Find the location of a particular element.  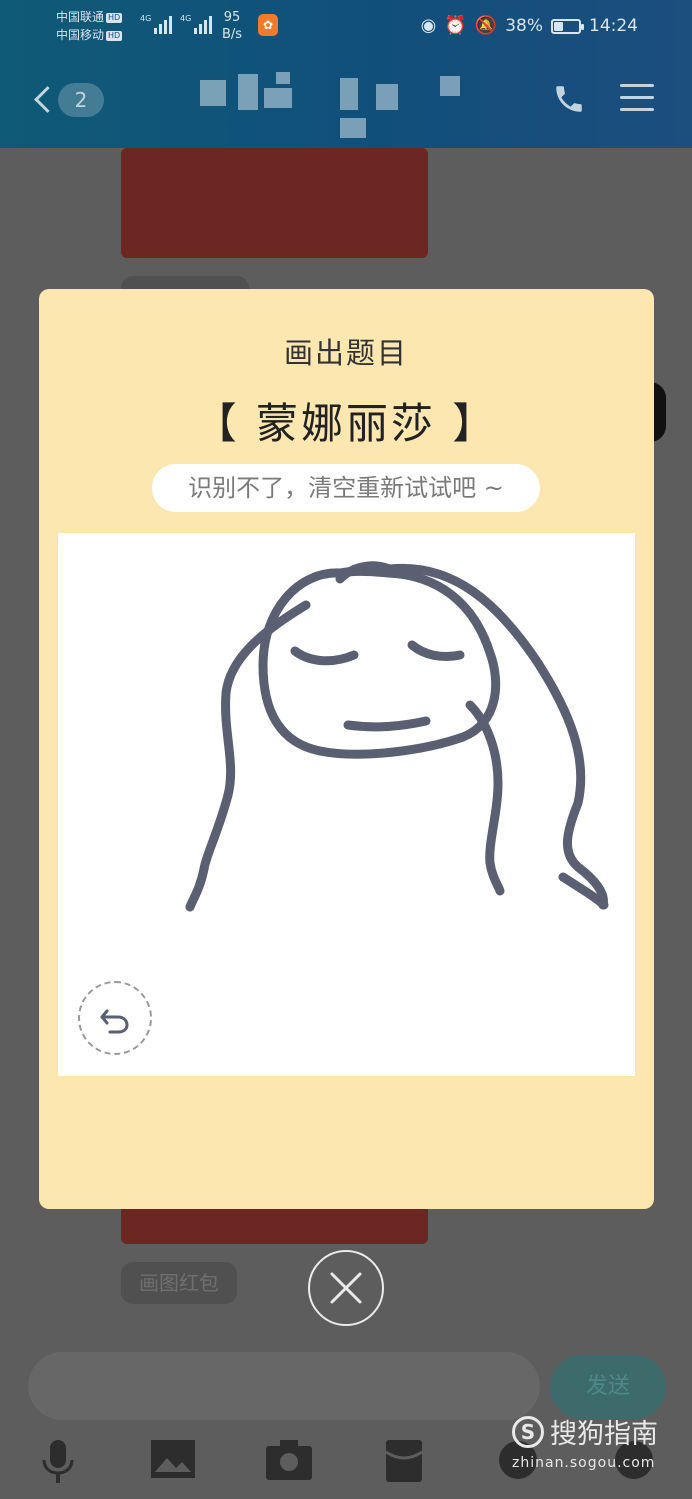

network-speed: 95 B/s is located at coordinates (232, 26).